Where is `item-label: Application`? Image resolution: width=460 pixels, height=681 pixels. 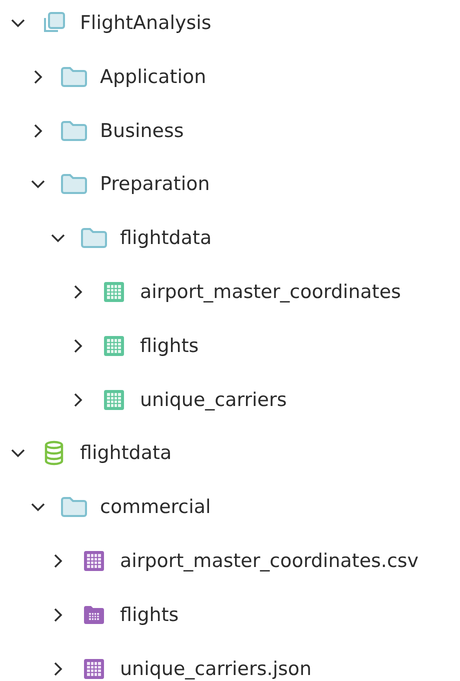
item-label: Application is located at coordinates (153, 76).